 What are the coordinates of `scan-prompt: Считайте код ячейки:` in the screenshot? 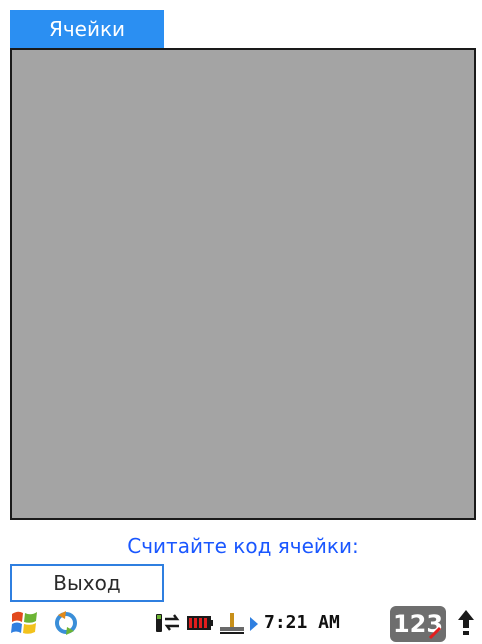 It's located at (243, 546).